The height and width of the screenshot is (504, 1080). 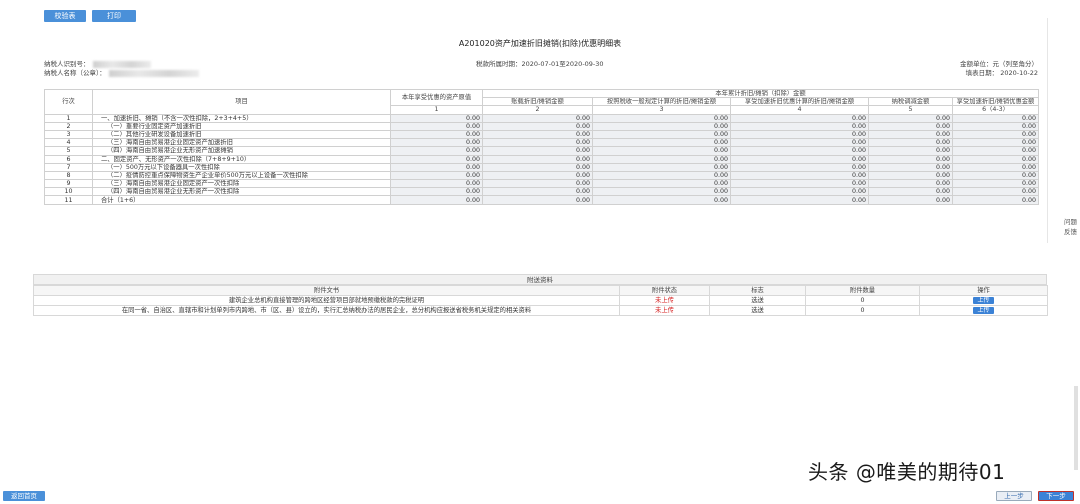 What do you see at coordinates (799, 102) in the screenshot?
I see `header-col4: 享受加速折旧优惠计算的折旧/摊销金额` at bounding box center [799, 102].